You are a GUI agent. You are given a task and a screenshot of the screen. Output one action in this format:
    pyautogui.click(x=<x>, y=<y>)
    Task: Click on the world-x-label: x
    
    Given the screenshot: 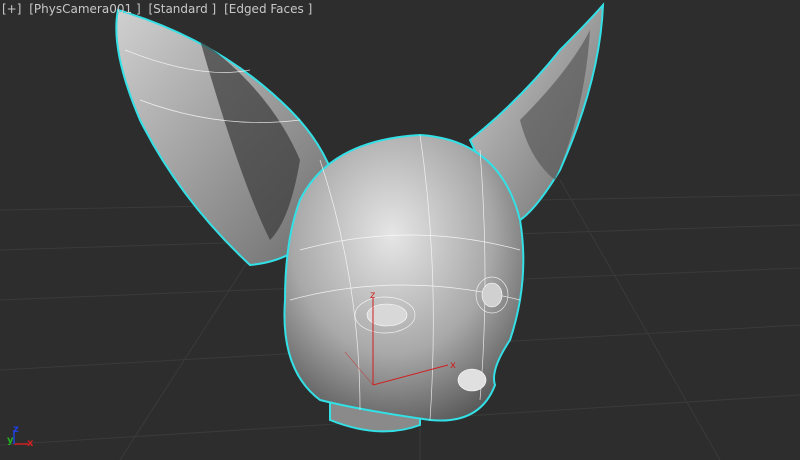 What is the action you would take?
    pyautogui.click(x=30, y=443)
    